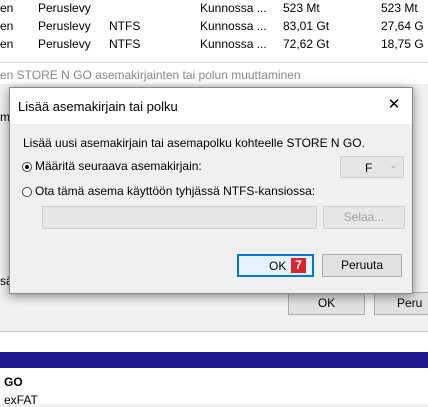 Image resolution: width=428 pixels, height=407 pixels. I want to click on free-cell: 523 Mt, so click(399, 8).